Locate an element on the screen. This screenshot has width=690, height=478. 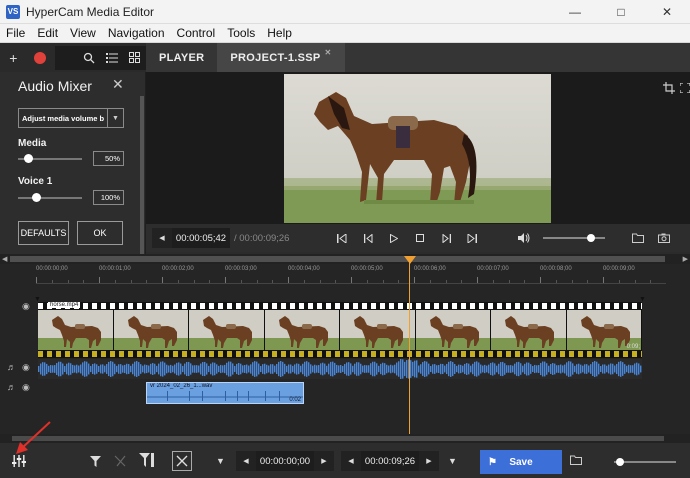
range-start-time: 00:00:00;00 is located at coordinates (285, 461).